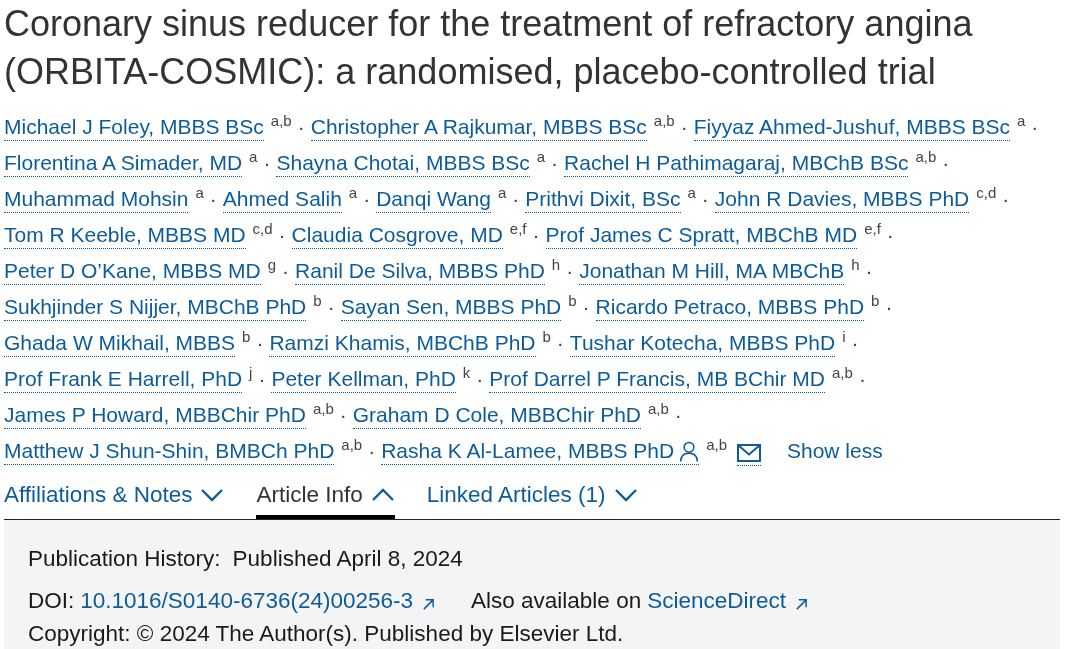 This screenshot has height=649, width=1065. What do you see at coordinates (603, 199) in the screenshot?
I see `author-link: Prithvi Dixit, BSc` at bounding box center [603, 199].